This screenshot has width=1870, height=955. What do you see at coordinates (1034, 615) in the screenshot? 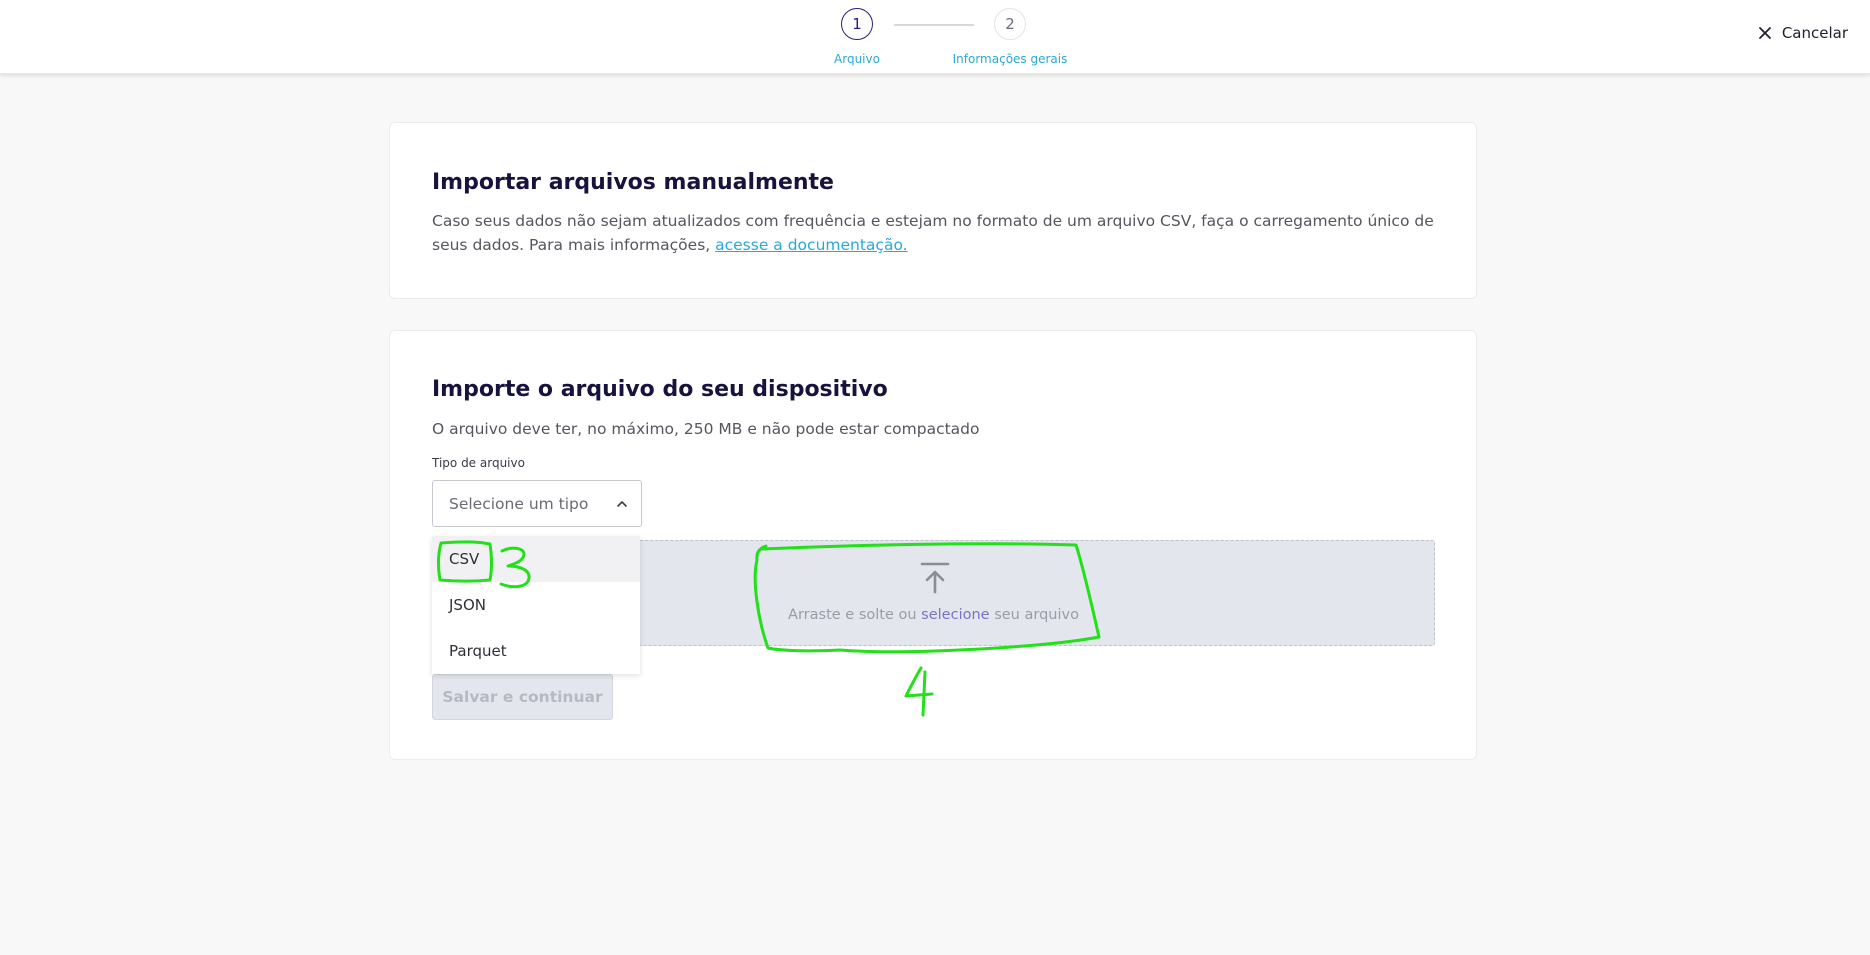
I see `dropzone-text-after: seu arquivo` at bounding box center [1034, 615].